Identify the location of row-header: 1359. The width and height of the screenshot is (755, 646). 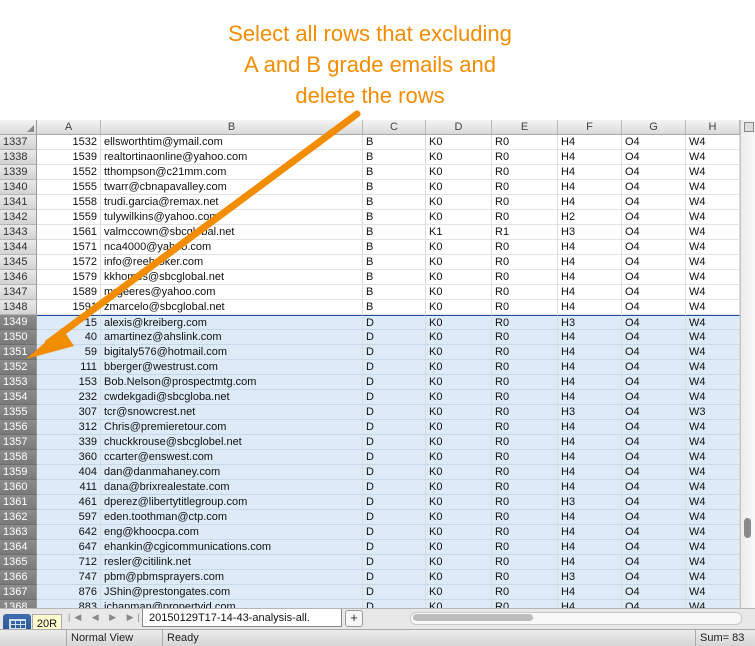
(18, 472).